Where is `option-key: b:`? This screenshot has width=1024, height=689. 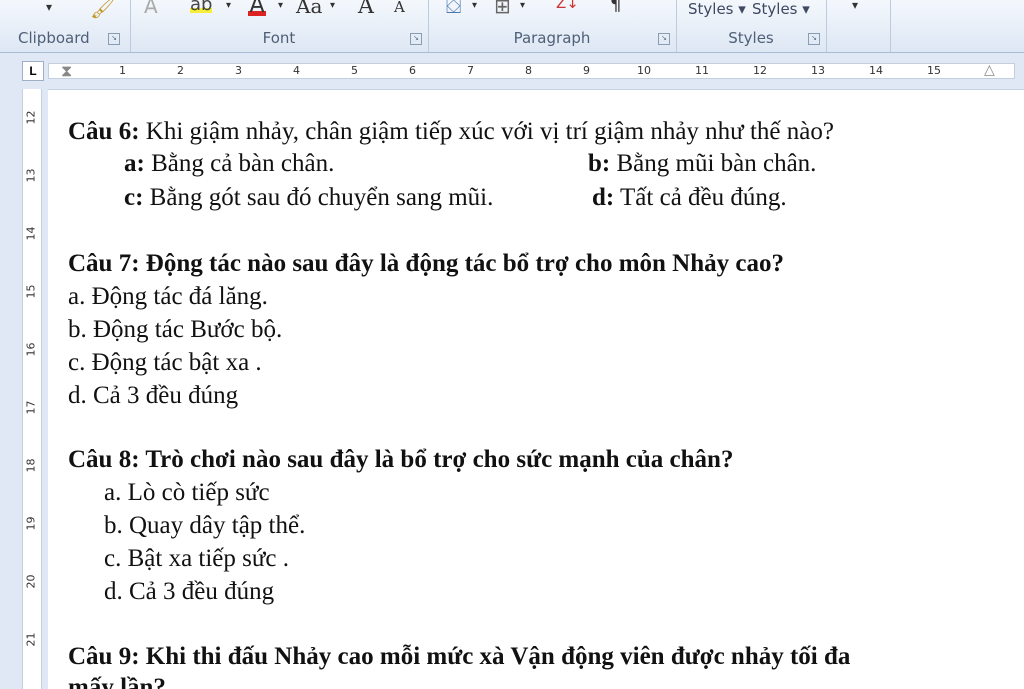
option-key: b: is located at coordinates (599, 163).